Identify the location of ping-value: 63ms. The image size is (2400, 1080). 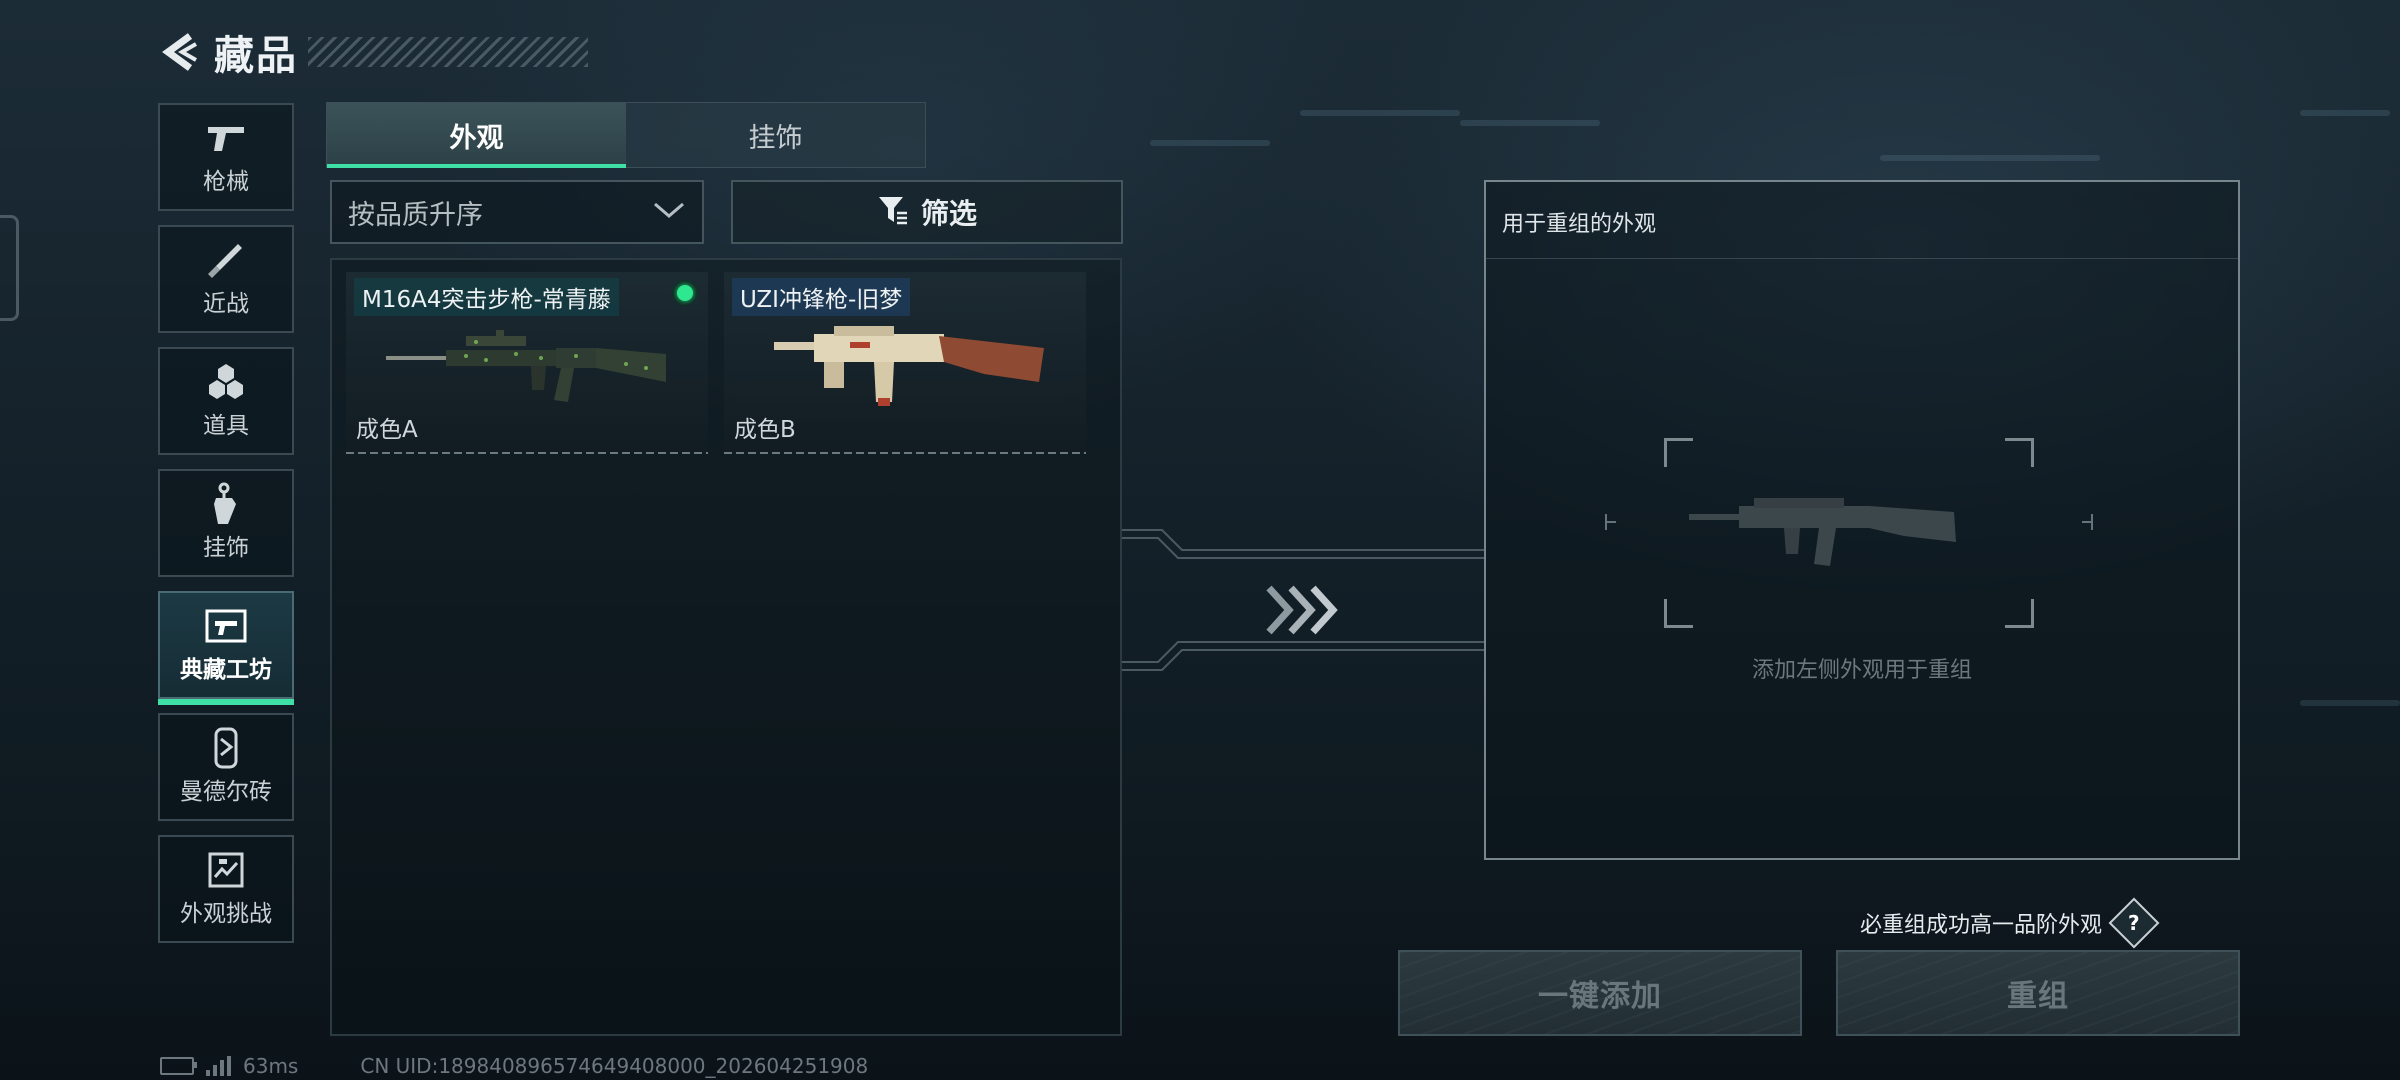
(271, 1066).